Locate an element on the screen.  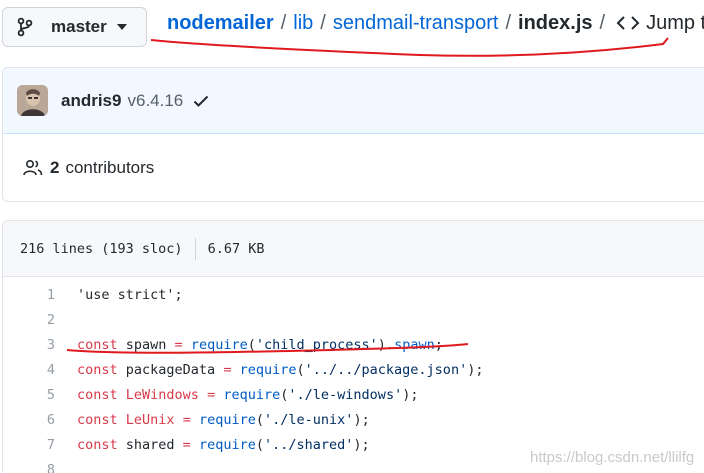
contributors-row: 2 contributors is located at coordinates (353, 168).